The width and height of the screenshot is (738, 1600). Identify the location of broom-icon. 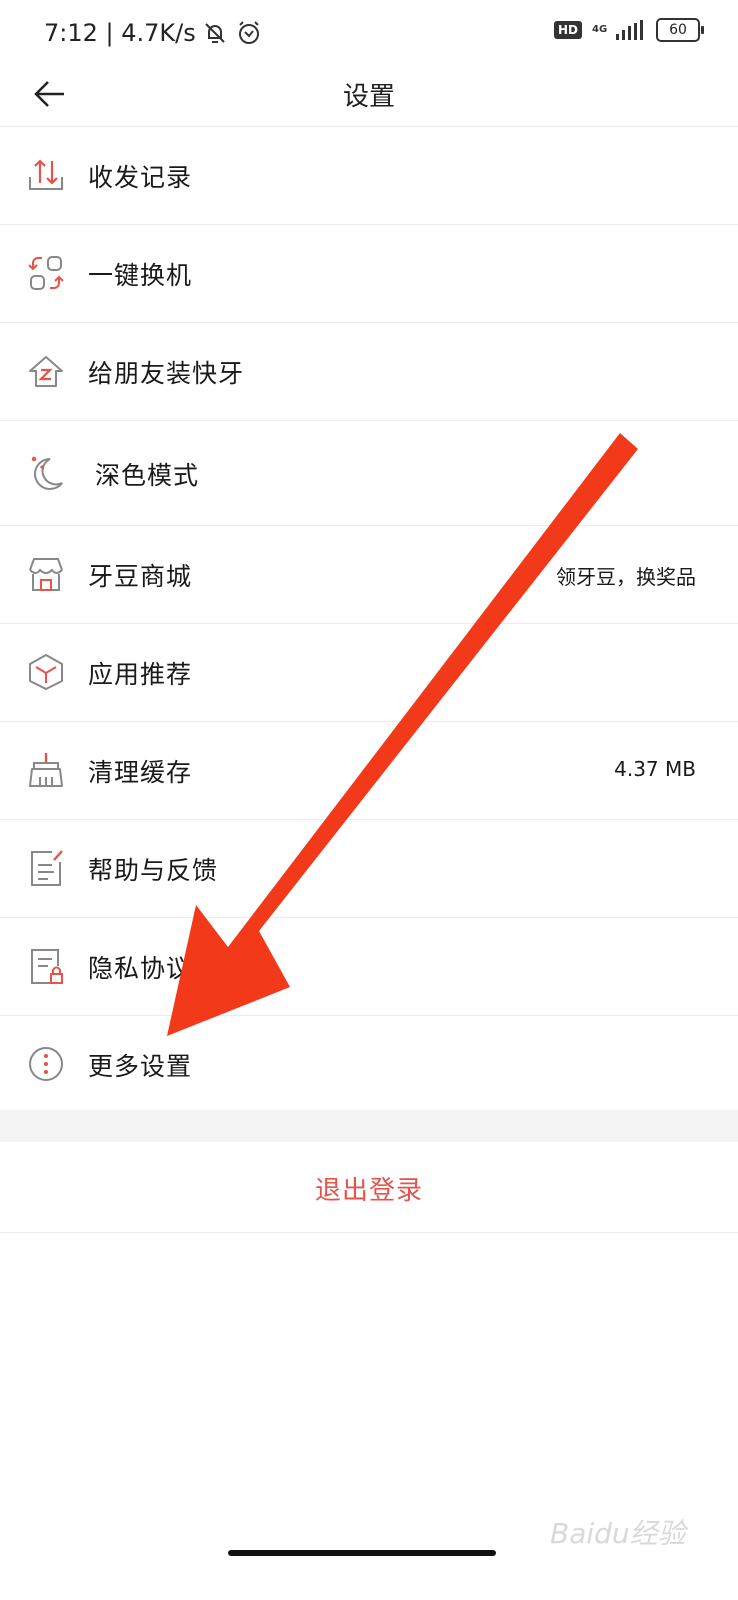
(46, 770).